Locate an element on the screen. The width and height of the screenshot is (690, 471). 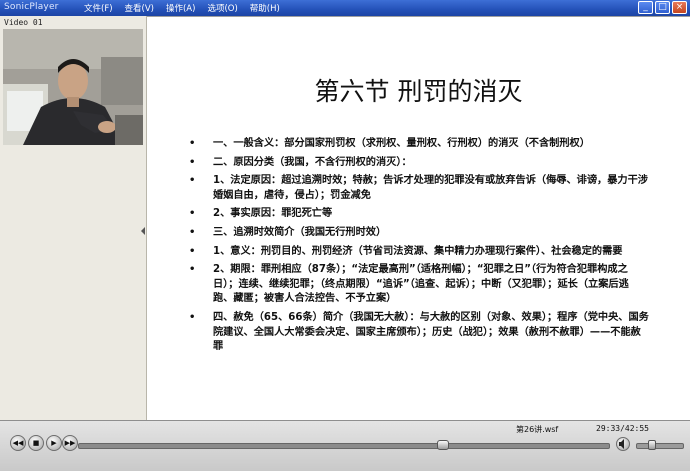
seek-bar is located at coordinates (344, 446).